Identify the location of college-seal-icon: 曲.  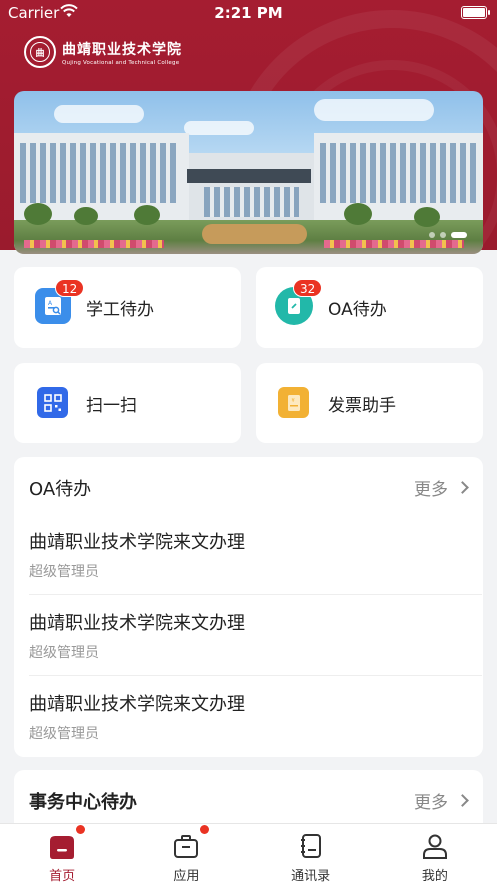
(40, 52).